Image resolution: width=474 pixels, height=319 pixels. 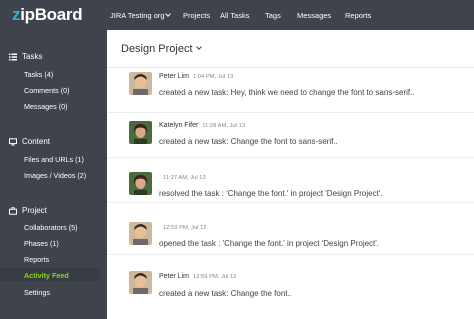 I want to click on sidebar-item-settings: Settings, so click(x=37, y=292).